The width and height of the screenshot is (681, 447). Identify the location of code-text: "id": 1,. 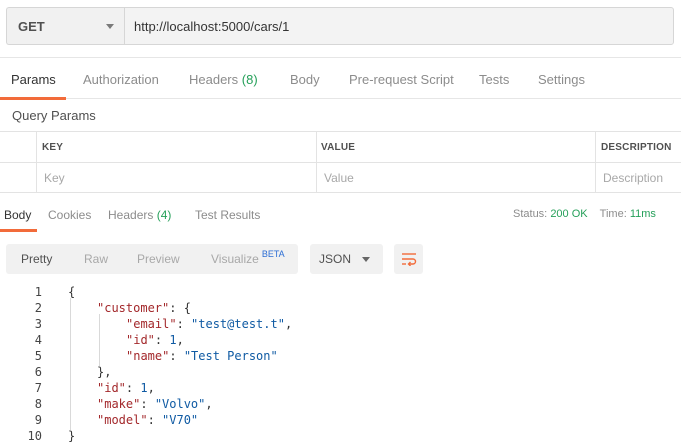
(126, 388).